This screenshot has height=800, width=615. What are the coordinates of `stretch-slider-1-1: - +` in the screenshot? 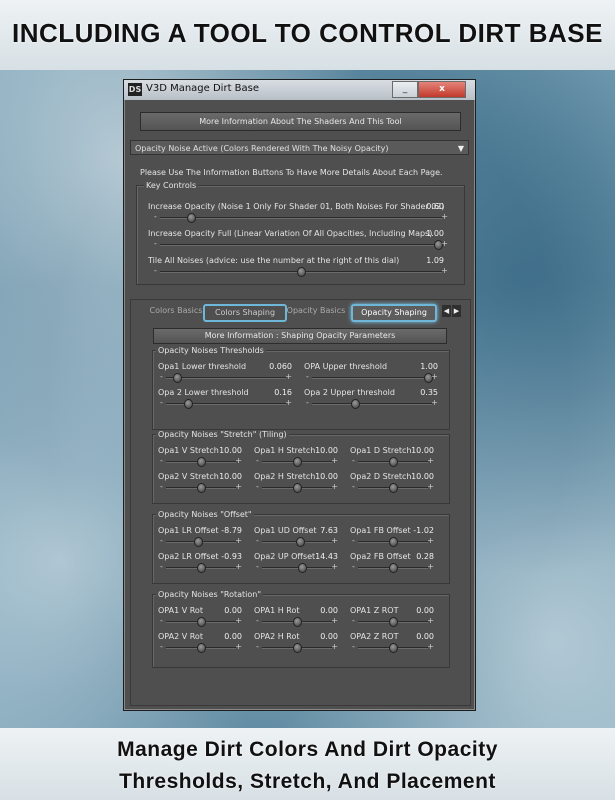 It's located at (297, 487).